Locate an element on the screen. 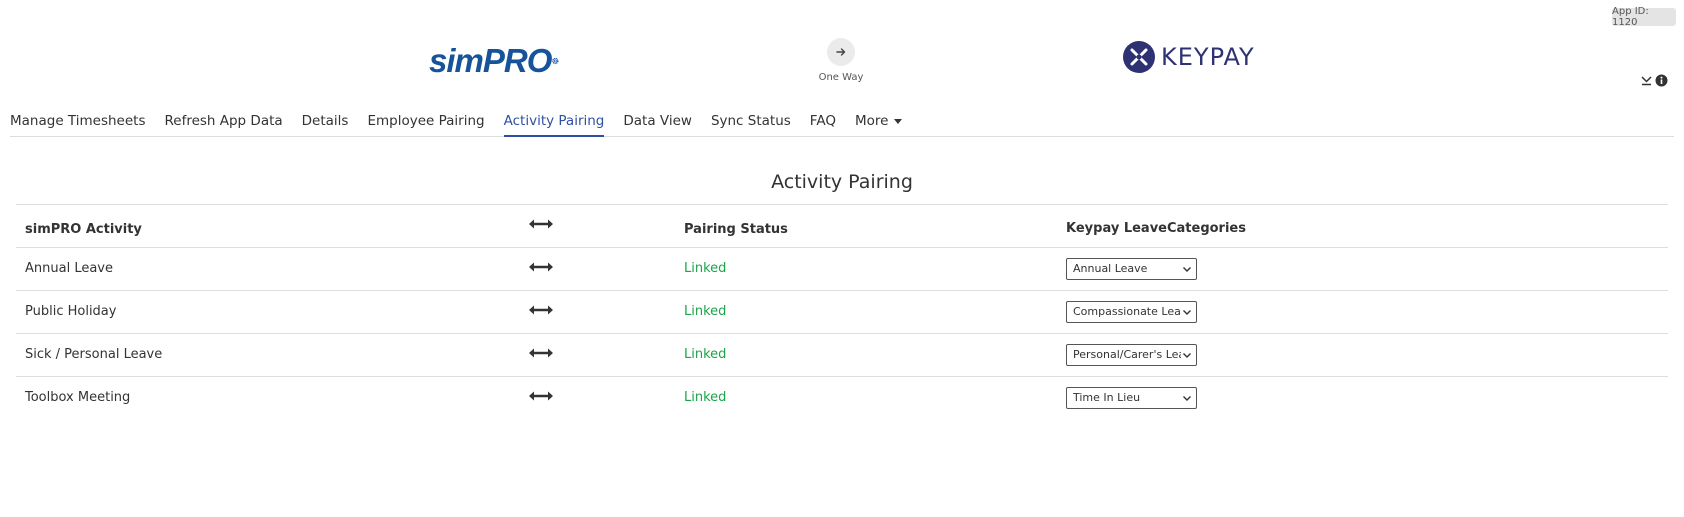  caret-down-icon is located at coordinates (898, 121).